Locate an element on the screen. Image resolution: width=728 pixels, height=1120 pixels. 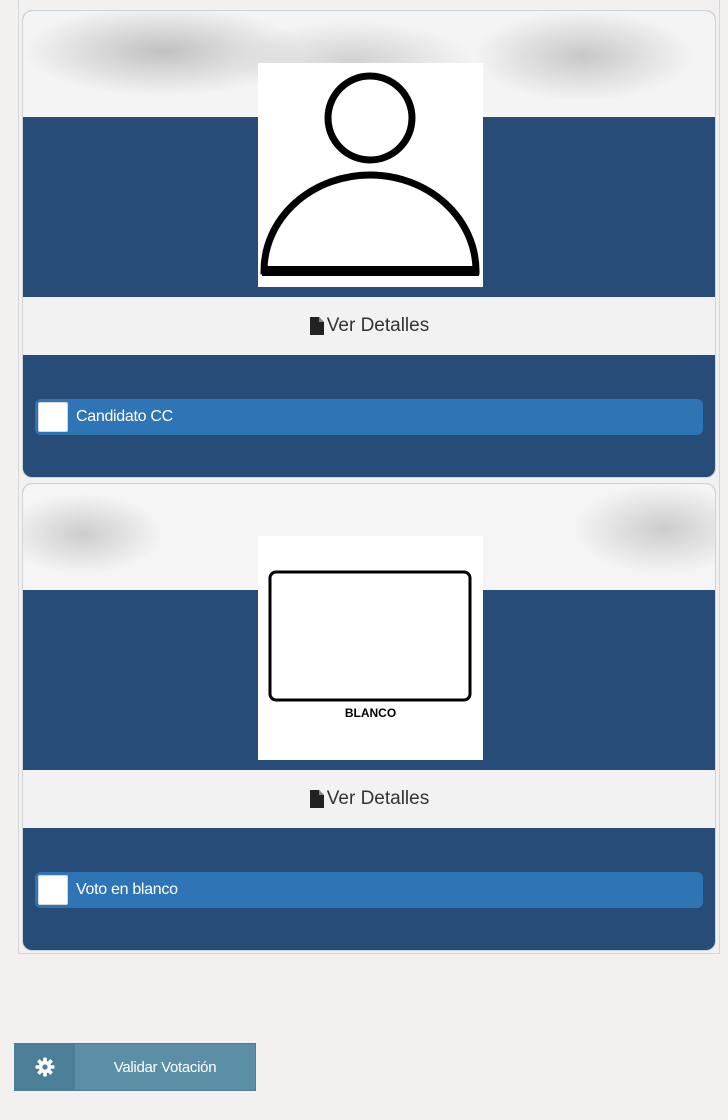
person-silhouette-icon is located at coordinates (370, 174).